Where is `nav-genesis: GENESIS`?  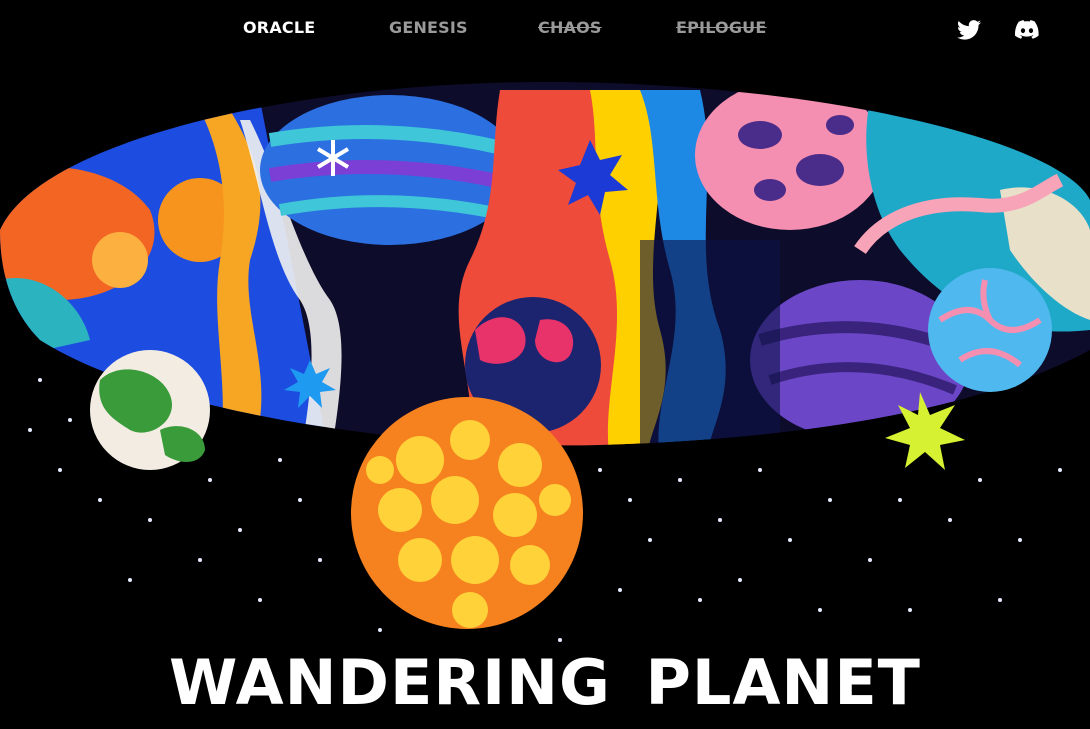
nav-genesis: GENESIS is located at coordinates (428, 27).